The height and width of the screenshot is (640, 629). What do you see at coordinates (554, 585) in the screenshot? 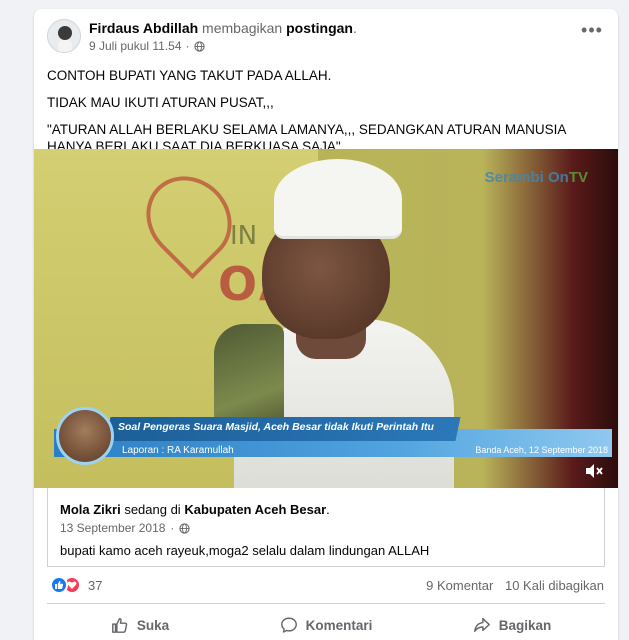
I see `share-count: 10 Kali dibagikan` at bounding box center [554, 585].